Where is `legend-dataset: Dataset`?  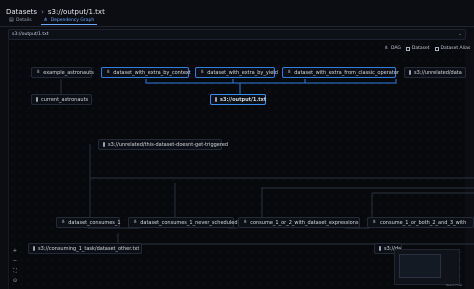 legend-dataset: Dataset is located at coordinates (417, 48).